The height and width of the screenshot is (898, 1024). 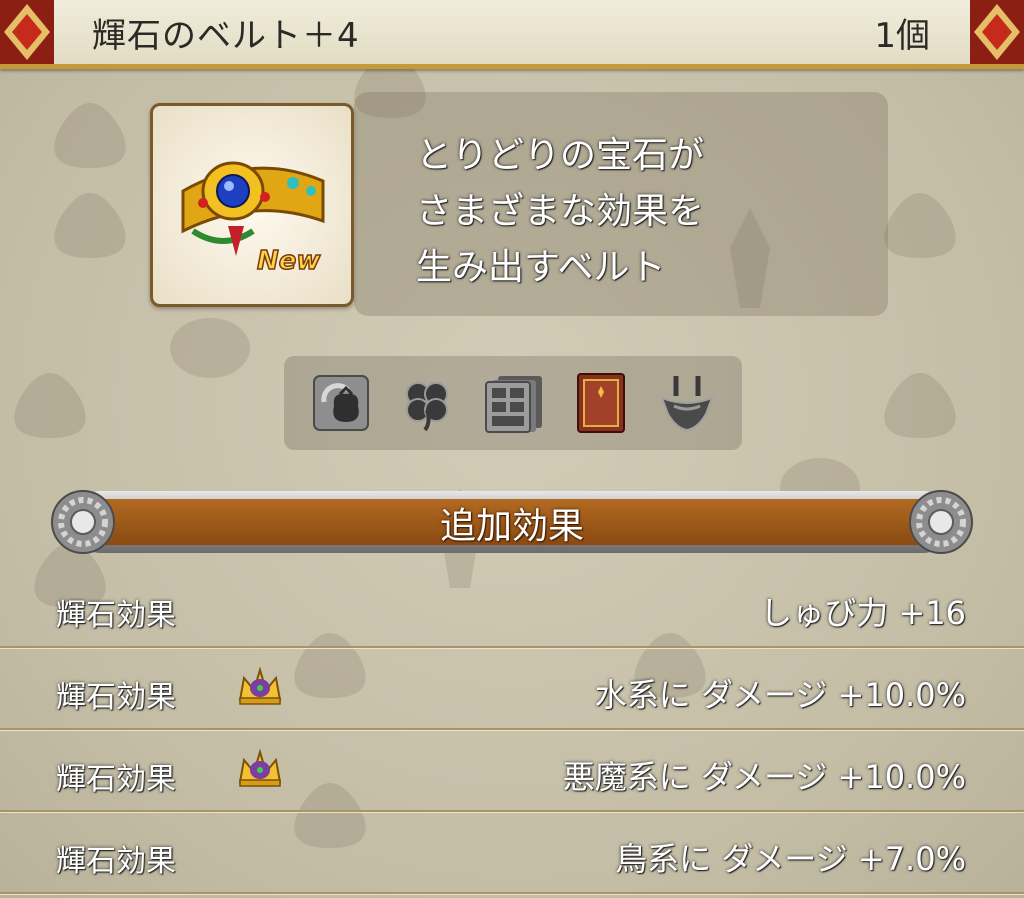 I want to click on effect-value: しゅび力 +16, so click(x=863, y=613).